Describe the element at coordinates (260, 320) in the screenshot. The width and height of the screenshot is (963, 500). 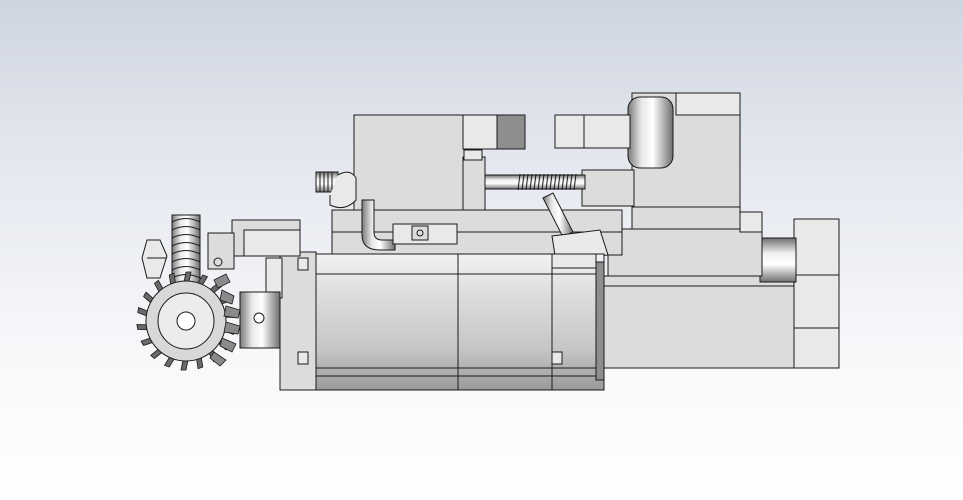
I see `shaft-collar` at that location.